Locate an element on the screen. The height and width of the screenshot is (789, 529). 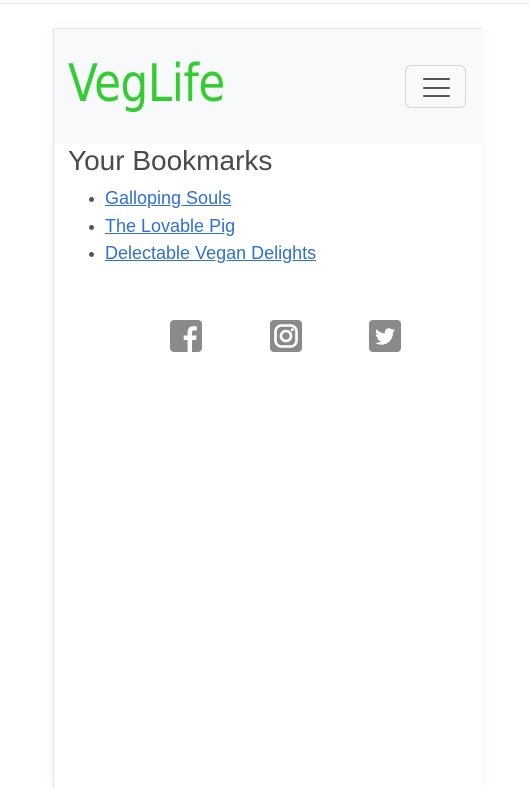
twitter-link is located at coordinates (385, 336).